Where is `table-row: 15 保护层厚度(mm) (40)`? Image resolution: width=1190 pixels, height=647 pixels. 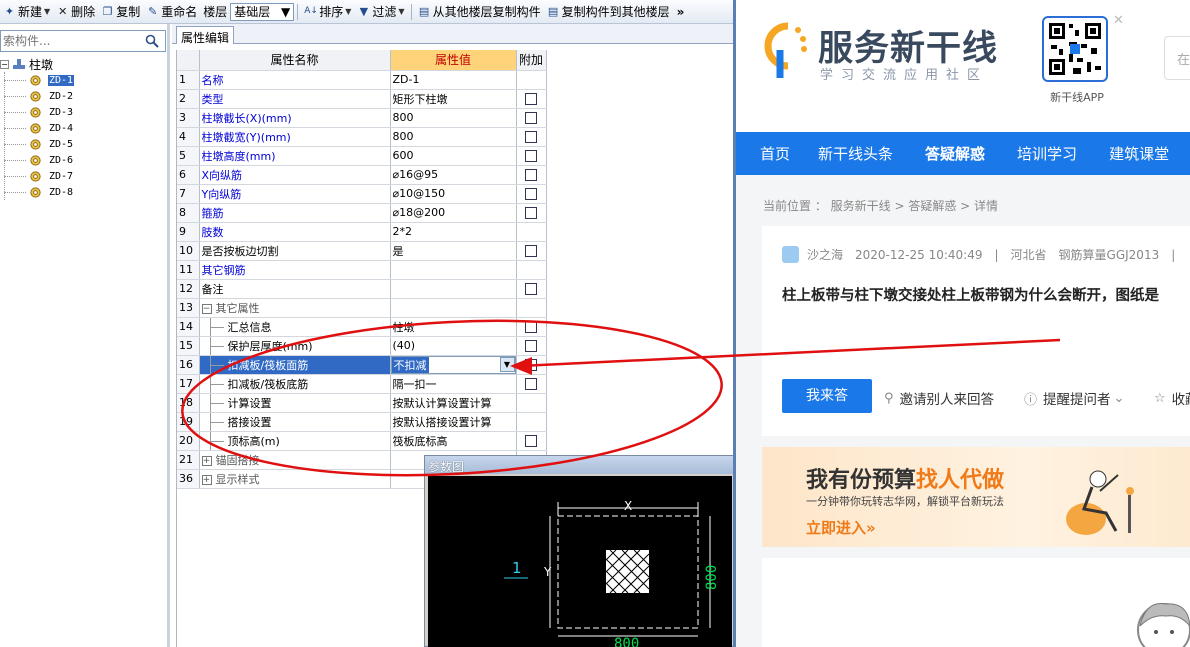 table-row: 15 保护层厚度(mm) (40) is located at coordinates (362, 346).